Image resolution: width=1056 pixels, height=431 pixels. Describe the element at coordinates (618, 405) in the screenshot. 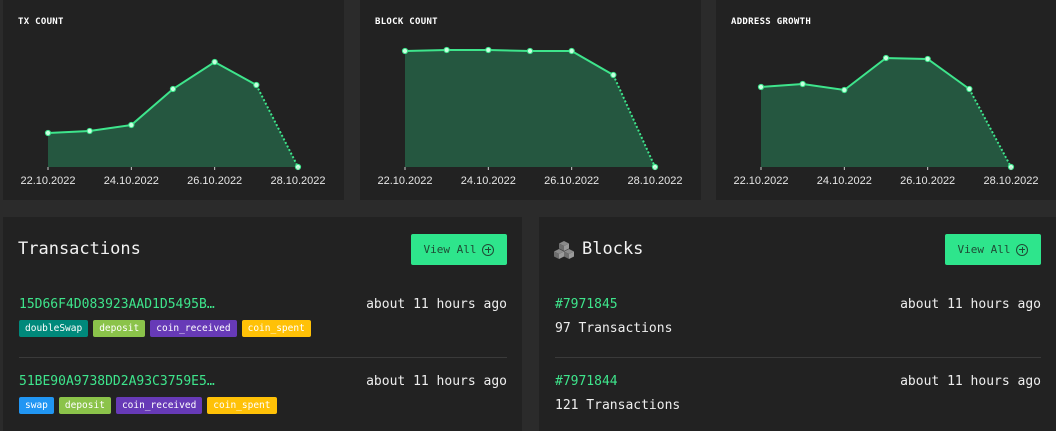

I see `block-tx-count: 121 Transactions` at that location.